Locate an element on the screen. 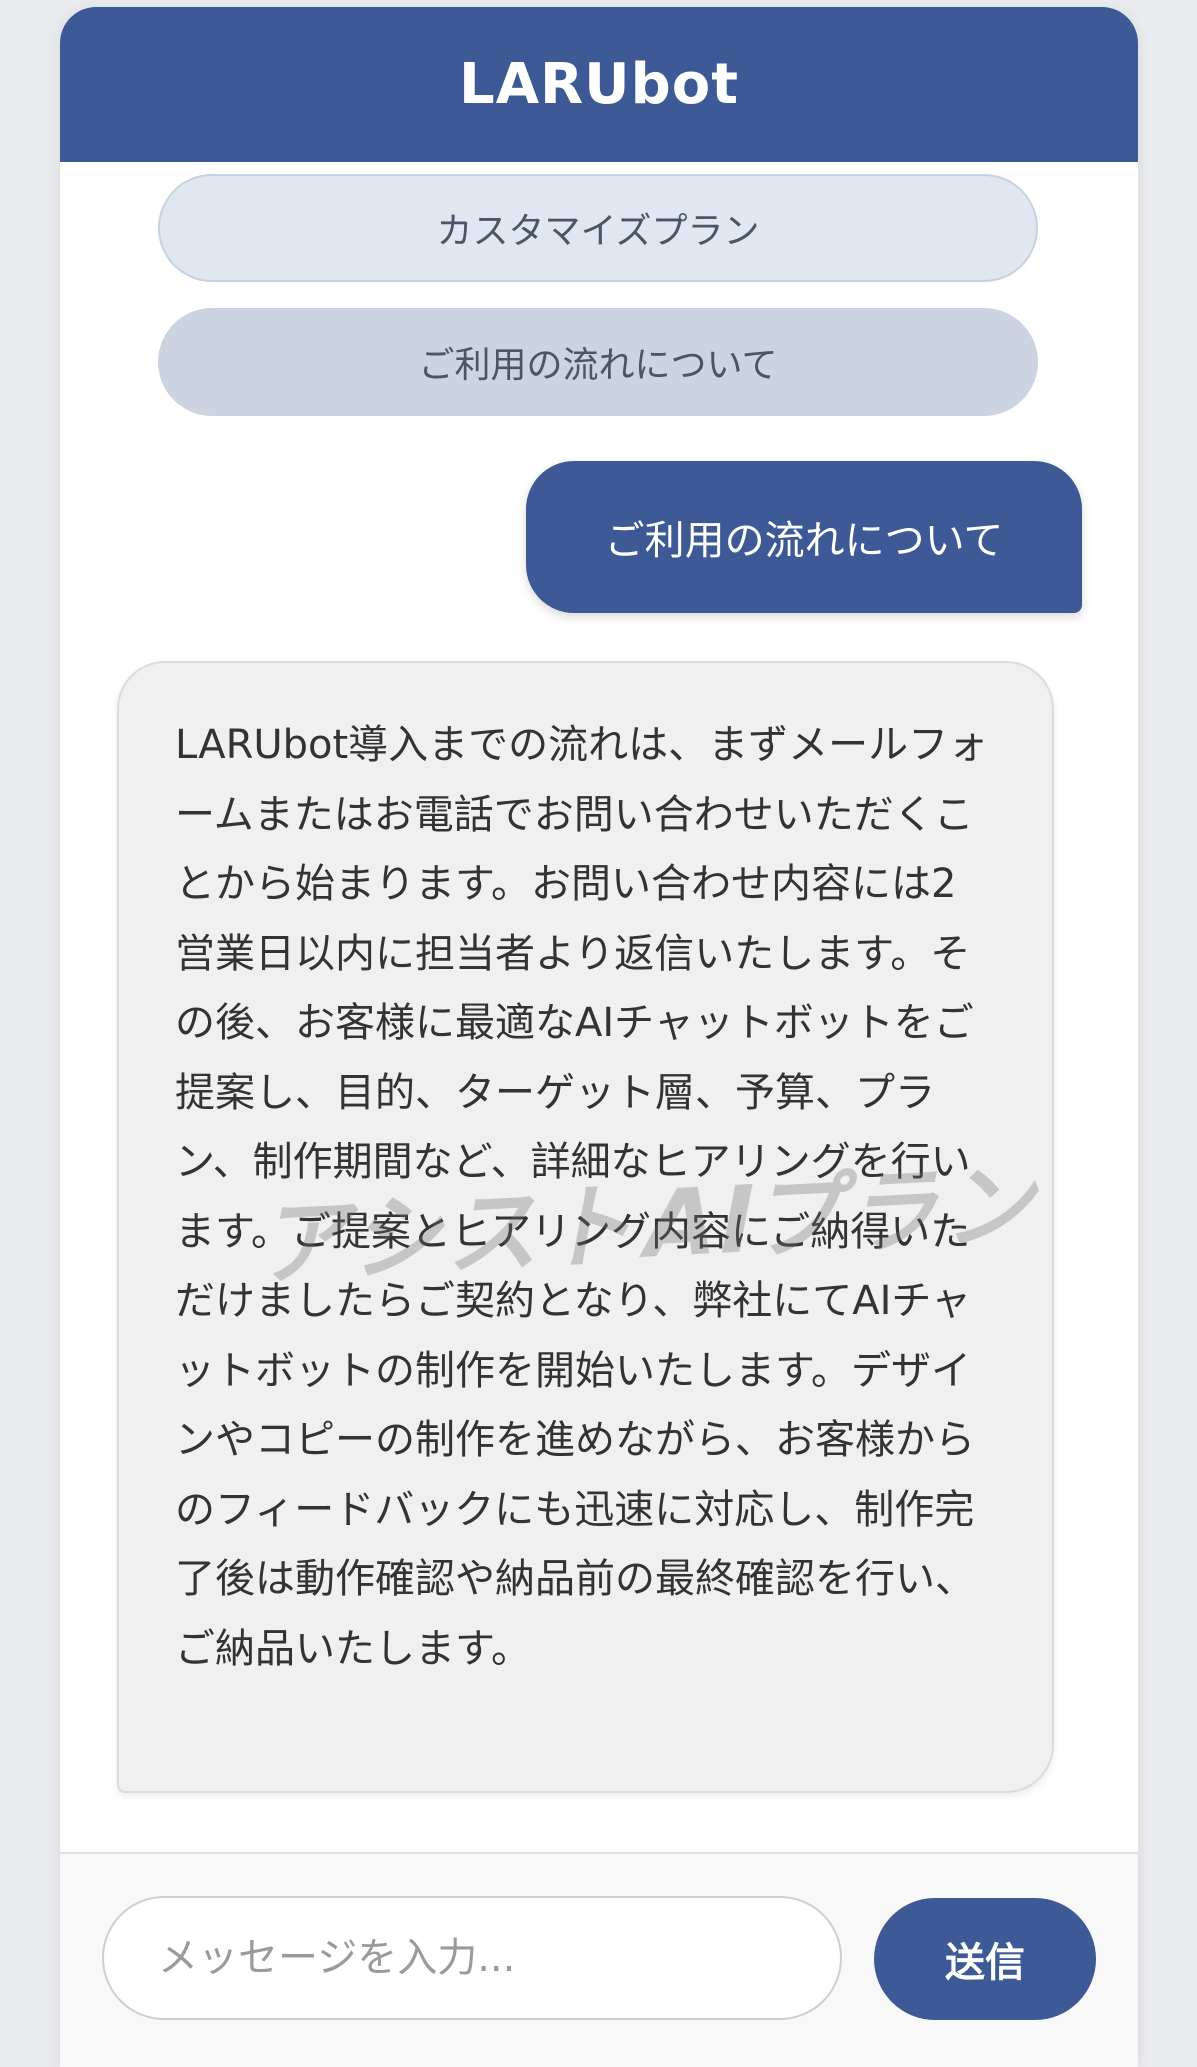 This screenshot has width=1197, height=2067. user-message-text: ご利用の流れについて is located at coordinates (804, 541).